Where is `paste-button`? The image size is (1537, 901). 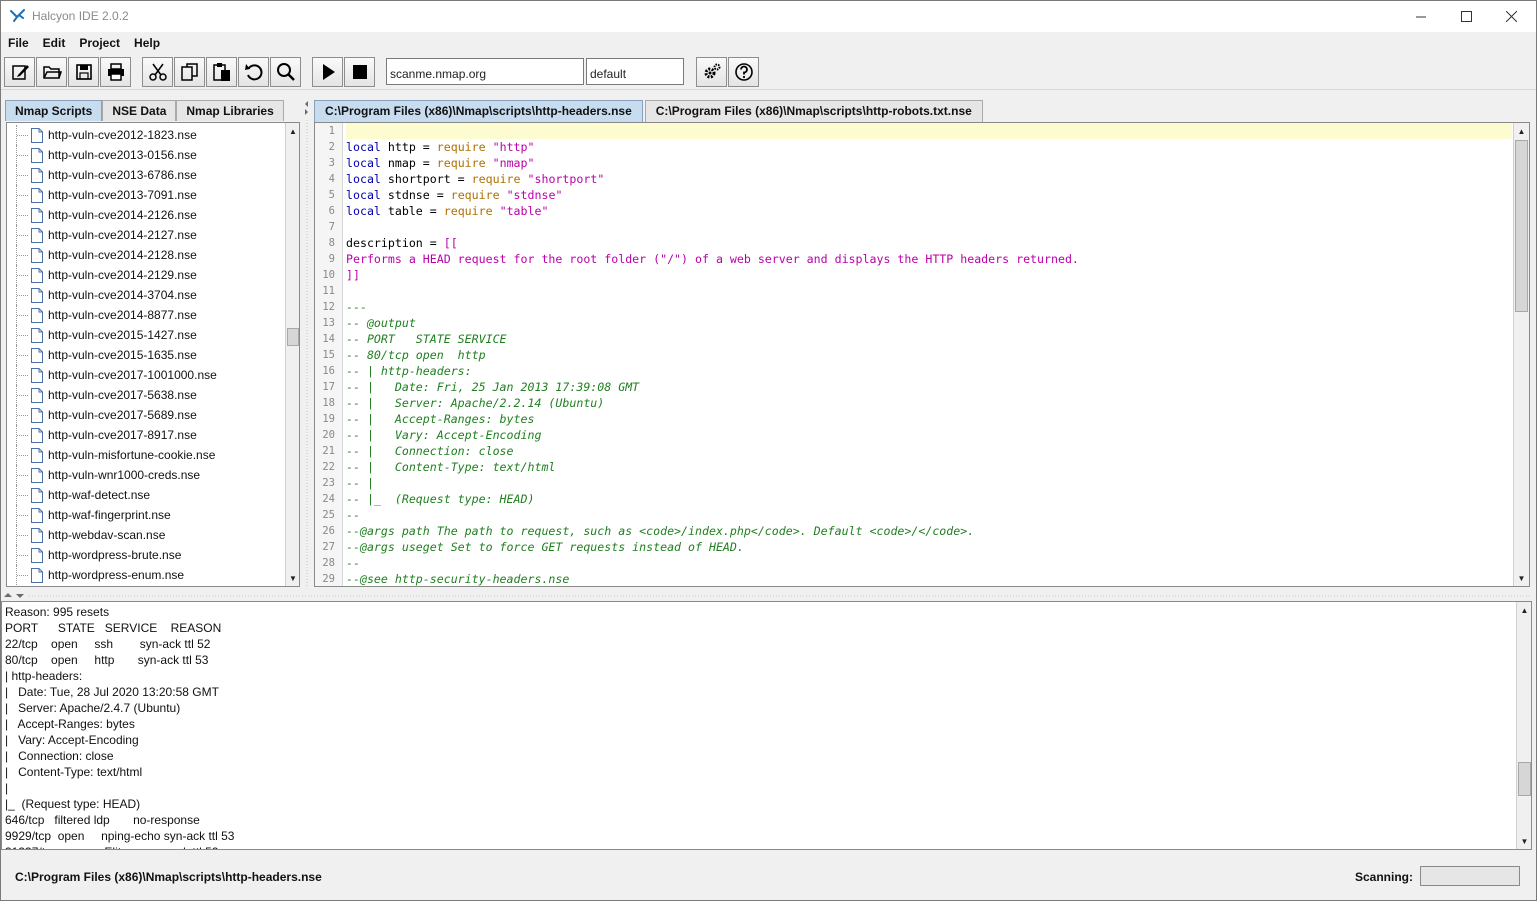
paste-button is located at coordinates (221, 72).